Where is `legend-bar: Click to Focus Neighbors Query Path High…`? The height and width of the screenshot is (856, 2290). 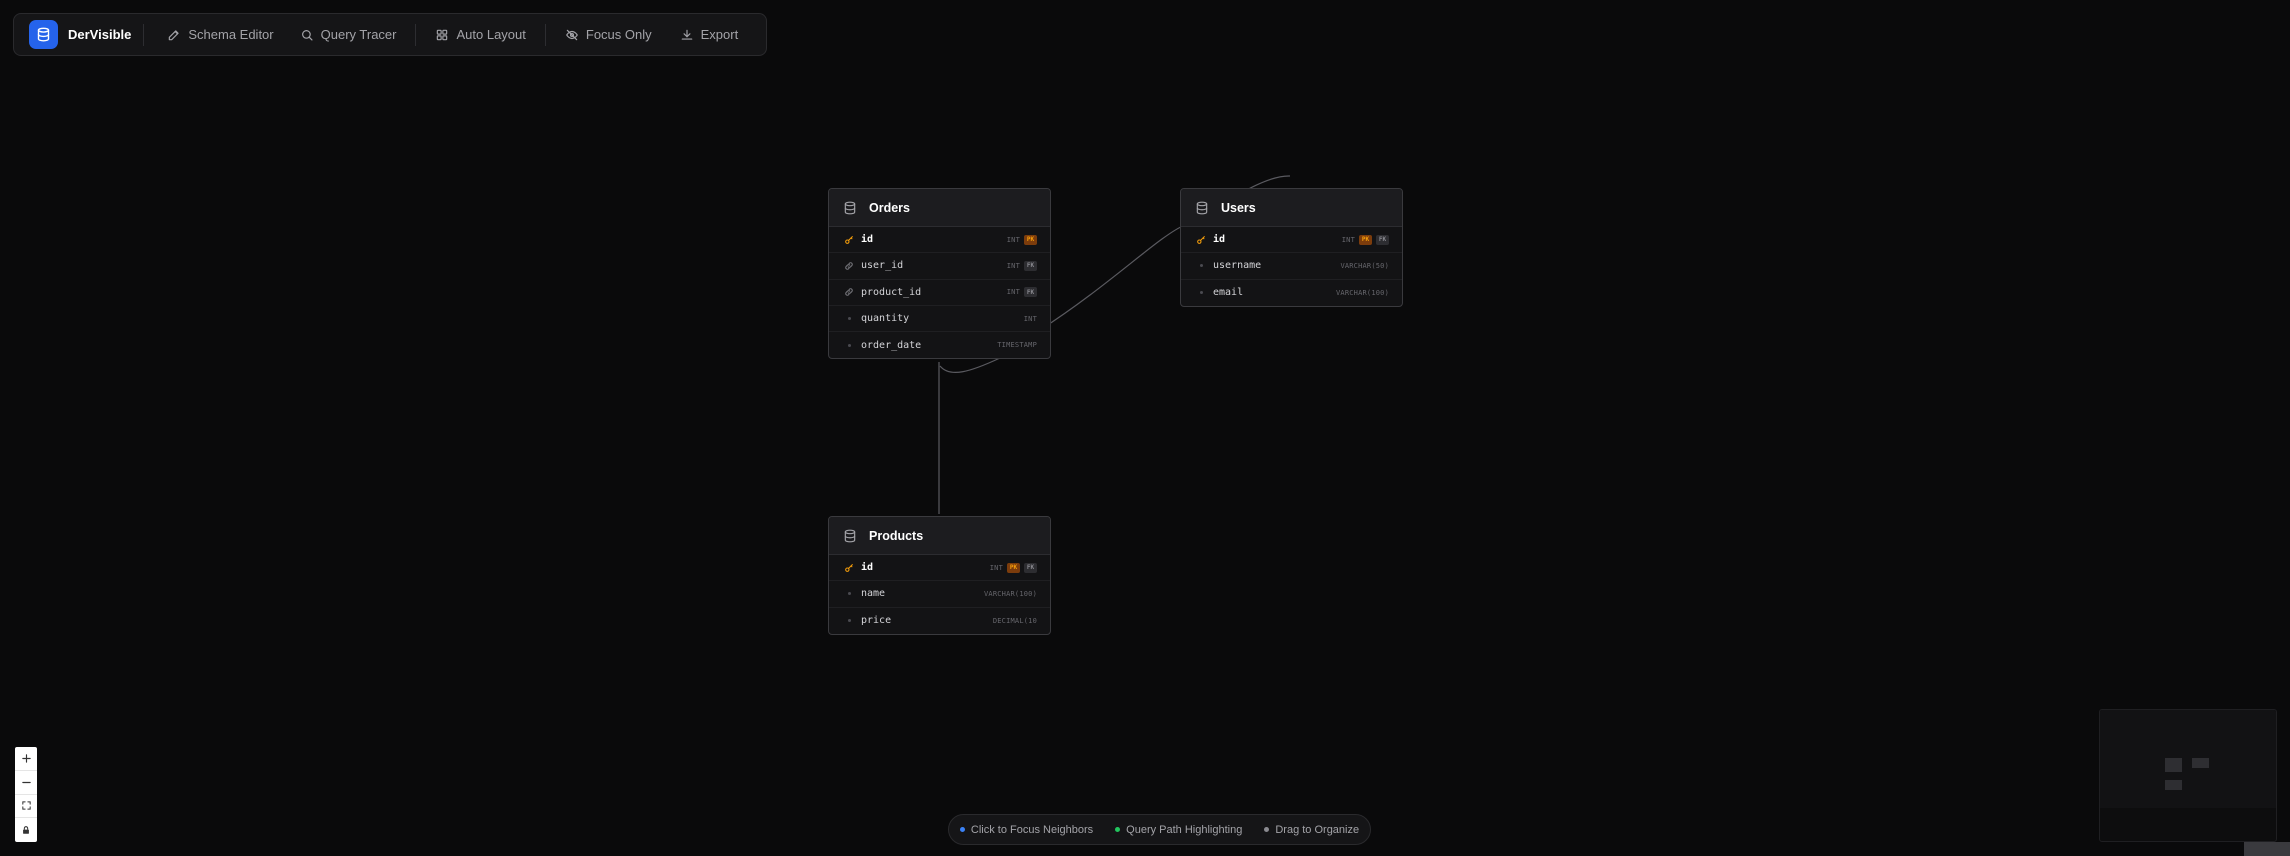 legend-bar: Click to Focus Neighbors Query Path High… is located at coordinates (1159, 829).